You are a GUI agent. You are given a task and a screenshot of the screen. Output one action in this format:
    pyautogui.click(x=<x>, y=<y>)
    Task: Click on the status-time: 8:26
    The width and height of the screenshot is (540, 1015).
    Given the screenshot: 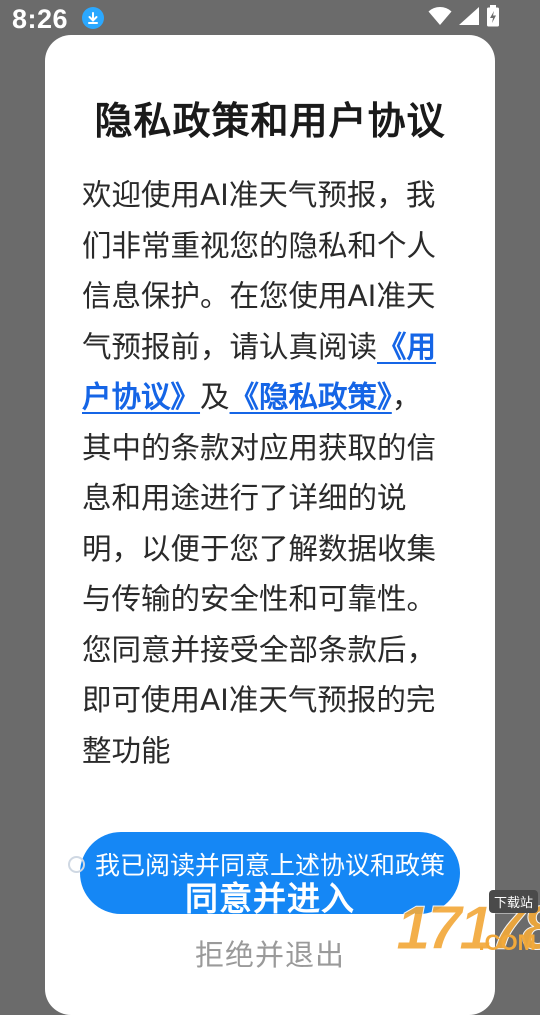 What is the action you would take?
    pyautogui.click(x=40, y=19)
    